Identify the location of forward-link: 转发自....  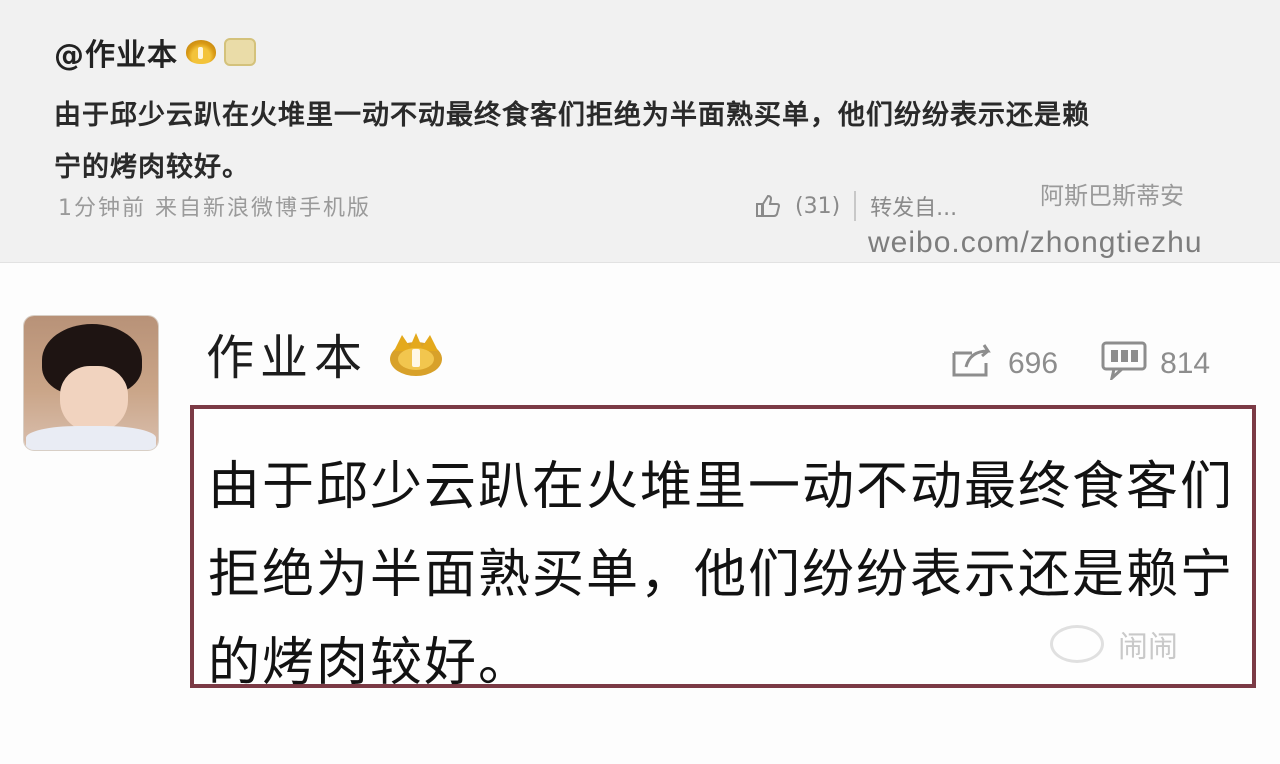
(913, 206).